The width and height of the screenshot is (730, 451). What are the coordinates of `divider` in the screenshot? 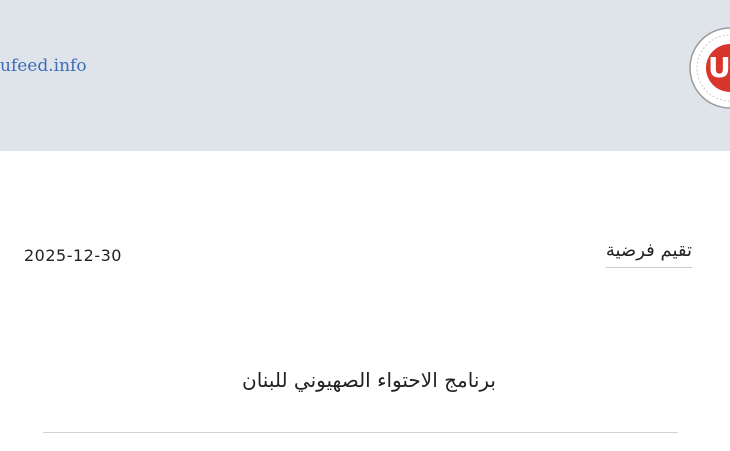 It's located at (360, 432).